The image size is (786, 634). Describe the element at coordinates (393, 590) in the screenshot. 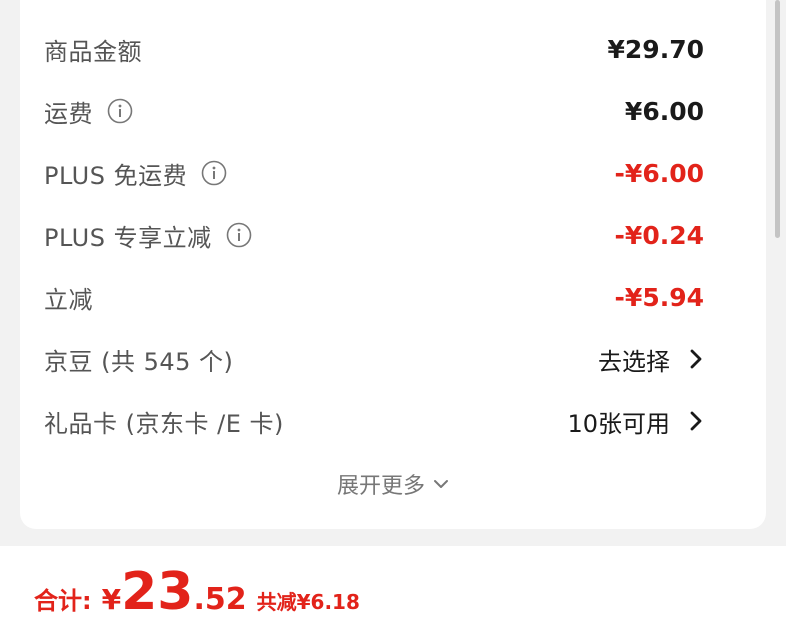

I see `checkout-footer: 合计: ¥ 23 .52 共减¥6.18` at that location.